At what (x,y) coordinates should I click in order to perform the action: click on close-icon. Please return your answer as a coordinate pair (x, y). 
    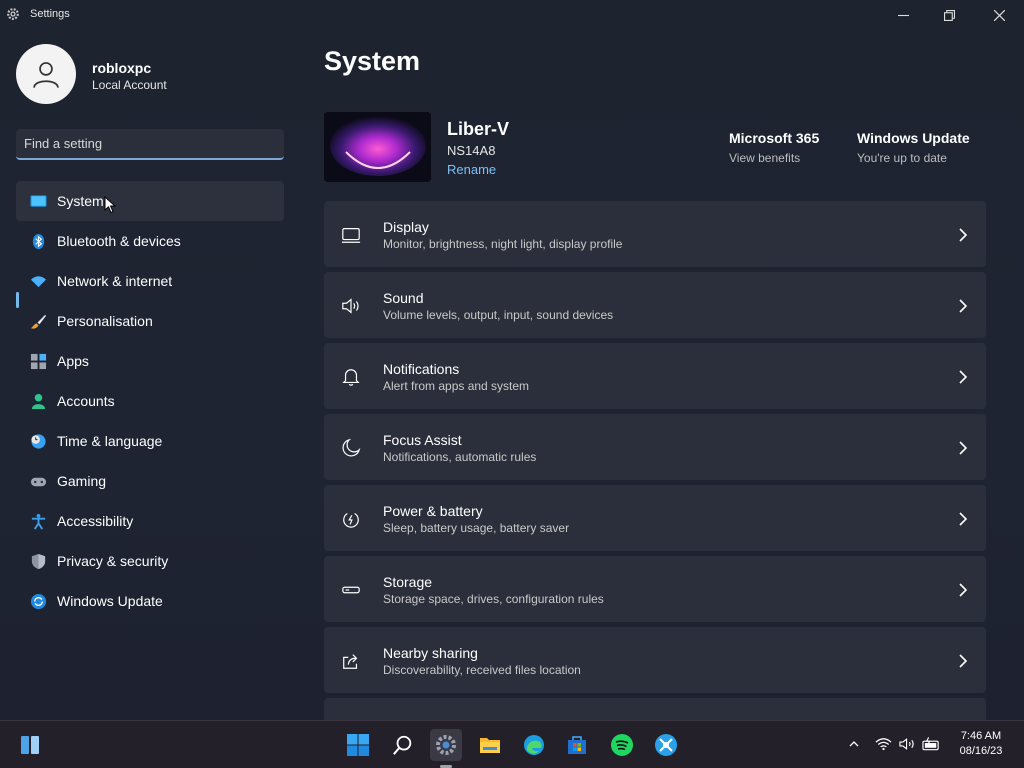
    Looking at the image, I should click on (999, 15).